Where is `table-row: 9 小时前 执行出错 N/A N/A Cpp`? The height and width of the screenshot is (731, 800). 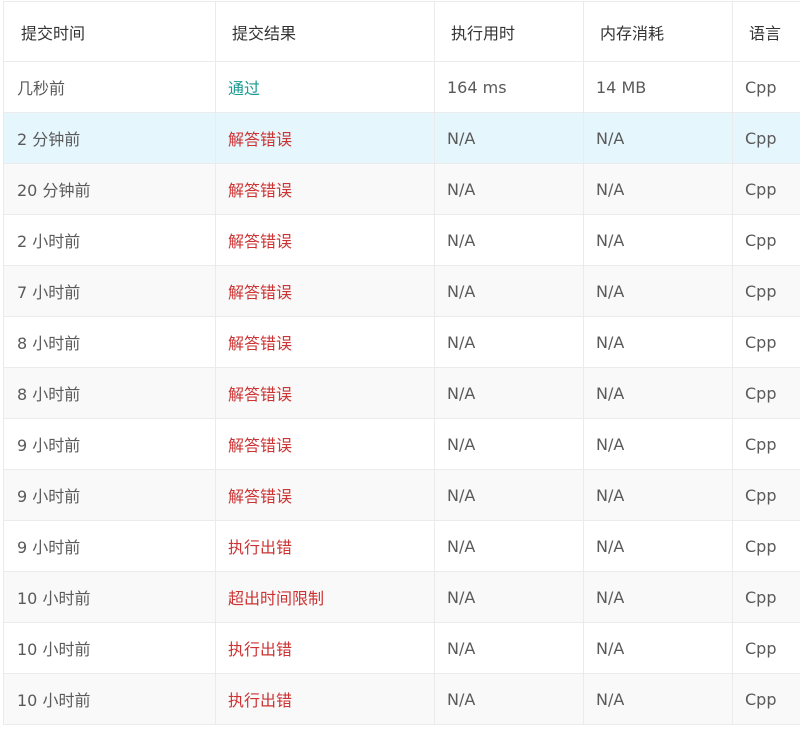
table-row: 9 小时前 执行出错 N/A N/A Cpp is located at coordinates (402, 546).